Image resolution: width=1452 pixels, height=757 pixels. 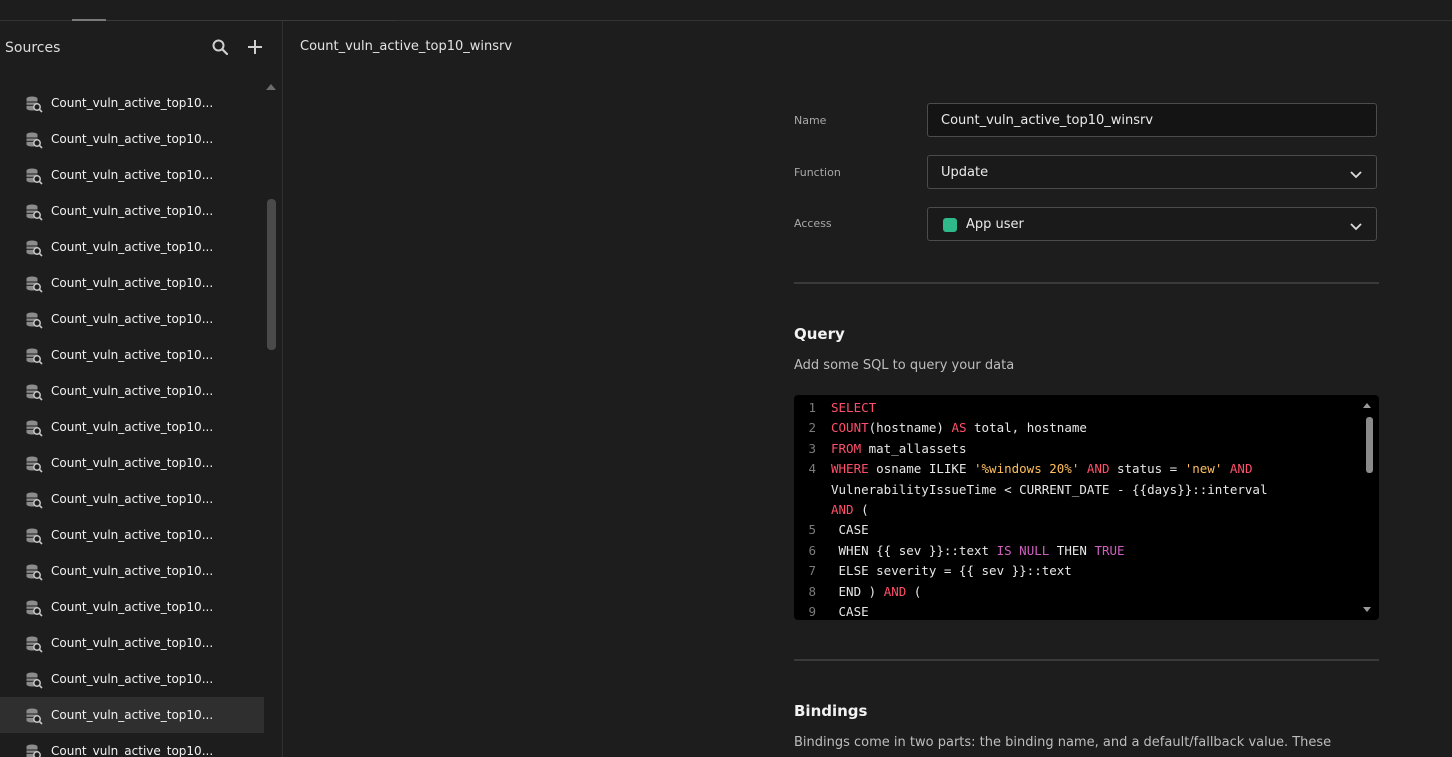 What do you see at coordinates (1086, 660) in the screenshot?
I see `section-divider` at bounding box center [1086, 660].